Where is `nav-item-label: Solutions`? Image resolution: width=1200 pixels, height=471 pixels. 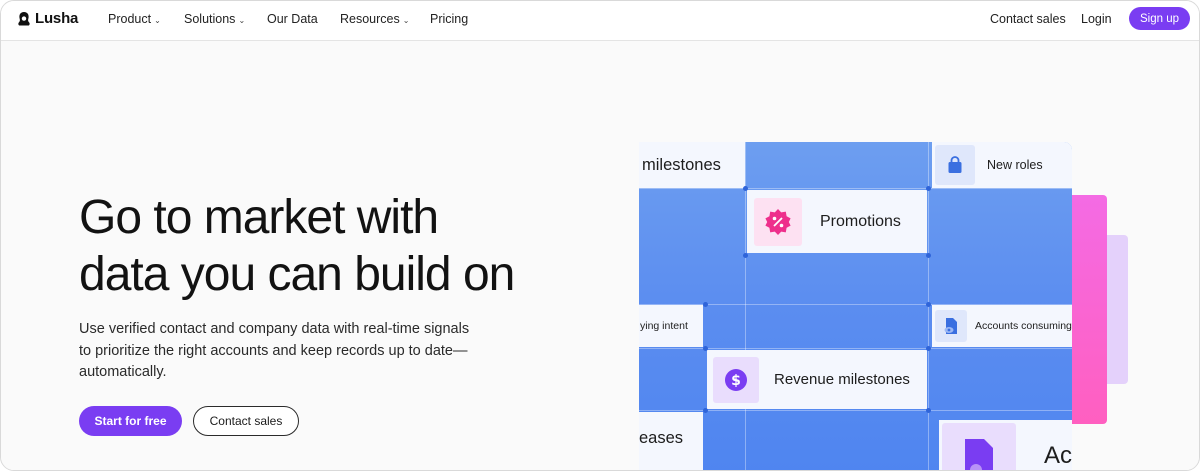
nav-item-label: Solutions is located at coordinates (210, 19).